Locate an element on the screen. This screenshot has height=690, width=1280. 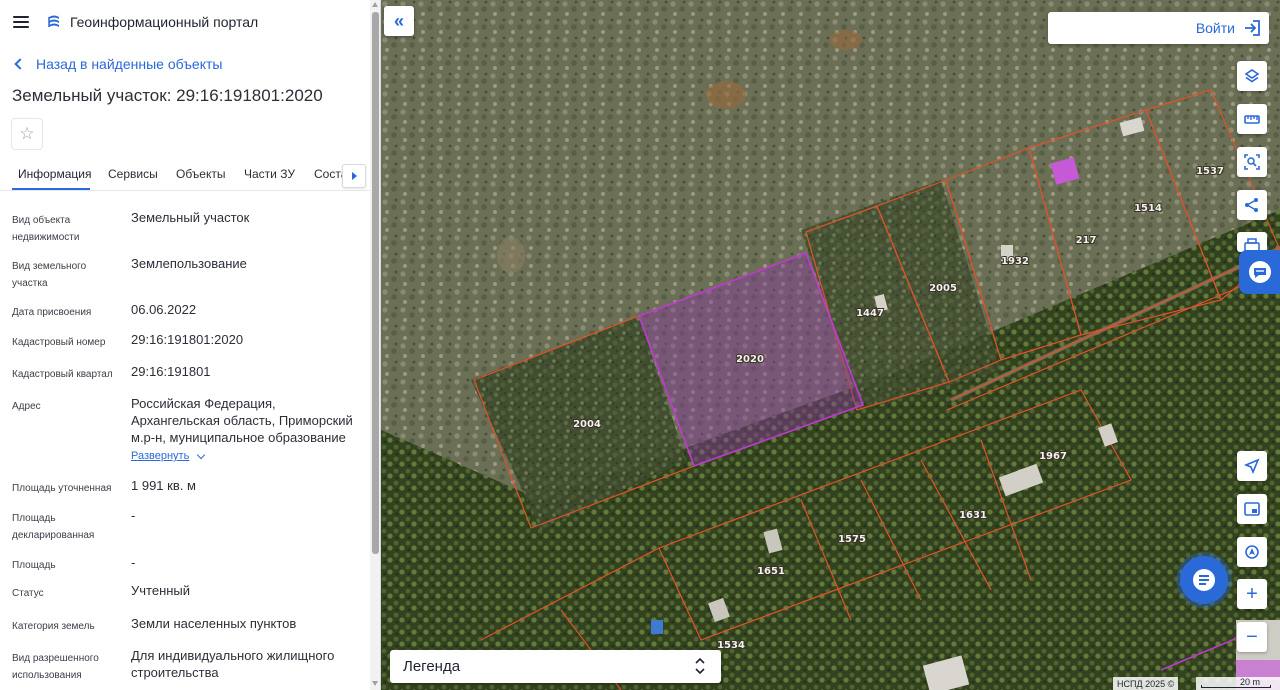
login-label: Войти is located at coordinates (1215, 28).